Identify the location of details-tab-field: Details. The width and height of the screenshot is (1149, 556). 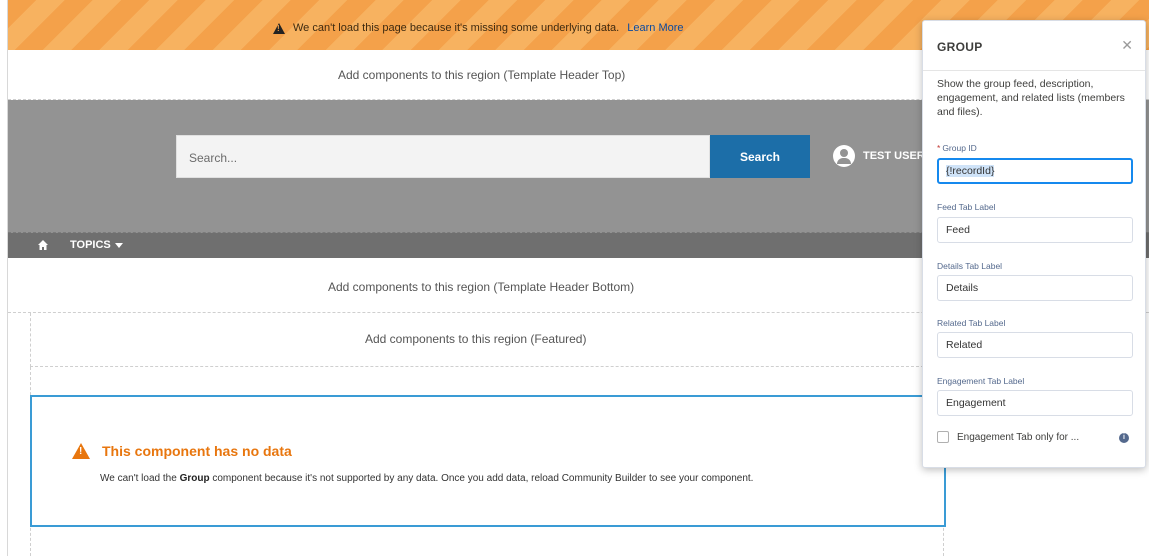
(1035, 288).